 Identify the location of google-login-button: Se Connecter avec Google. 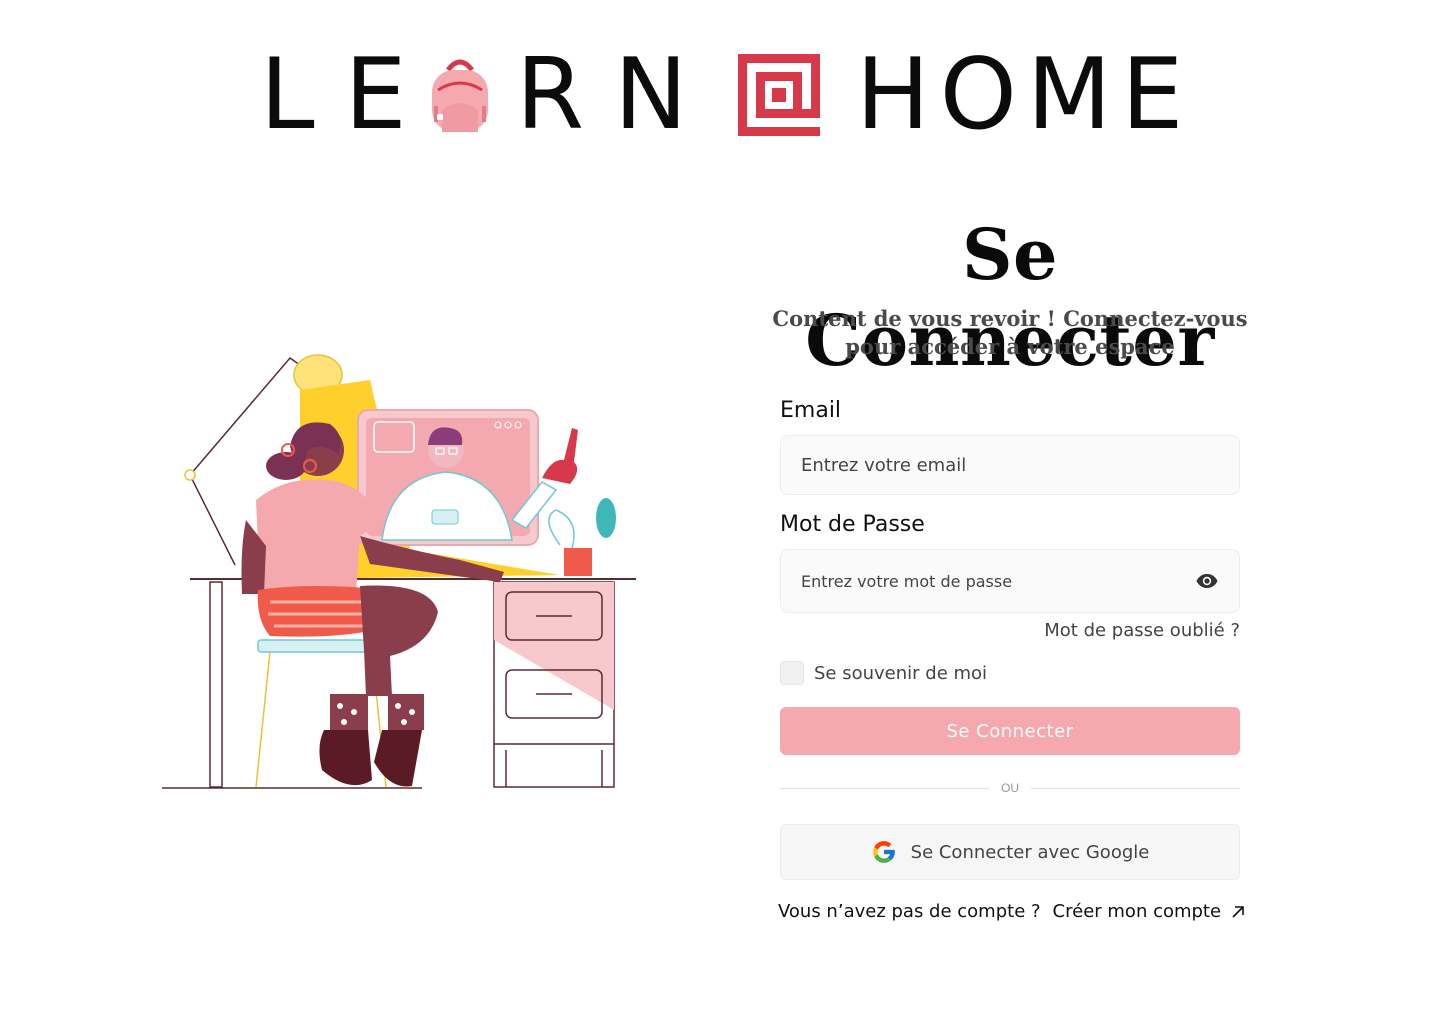
(1010, 852).